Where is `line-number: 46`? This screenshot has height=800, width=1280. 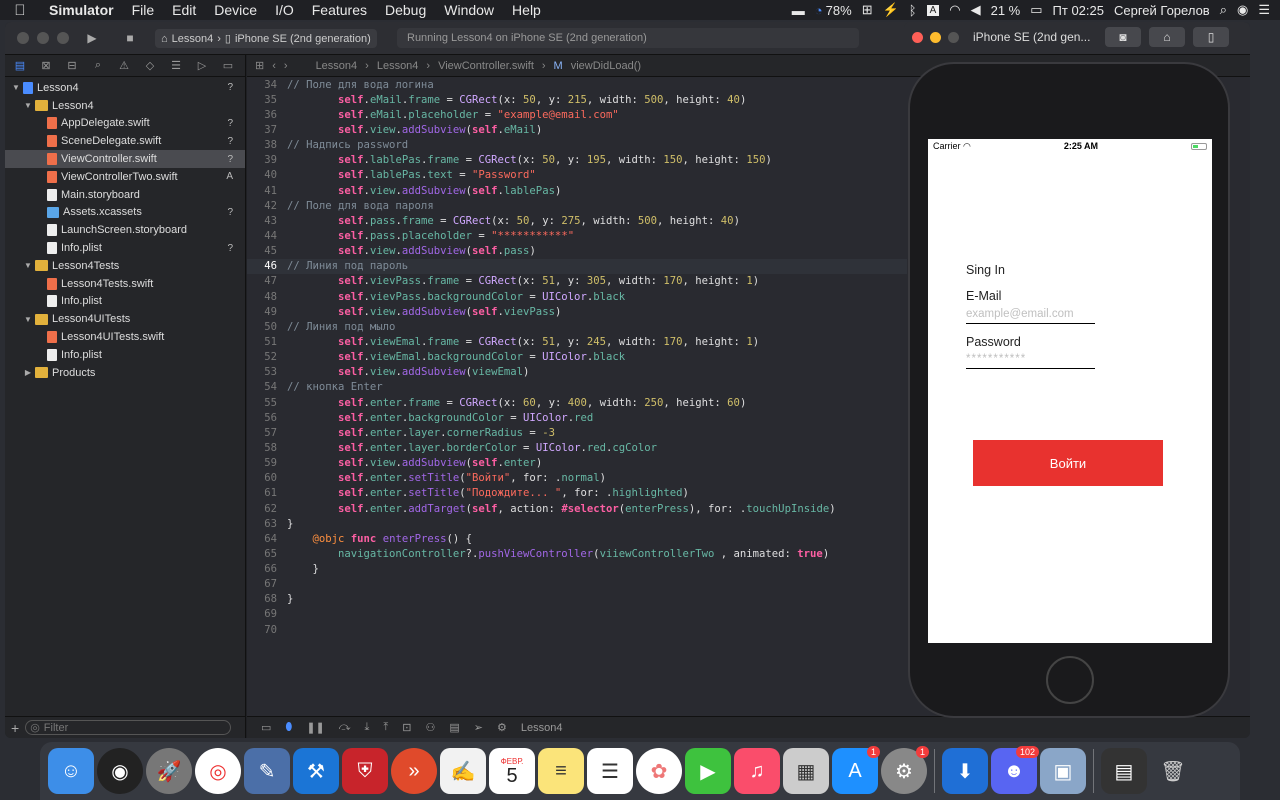
line-number: 46 is located at coordinates (267, 266).